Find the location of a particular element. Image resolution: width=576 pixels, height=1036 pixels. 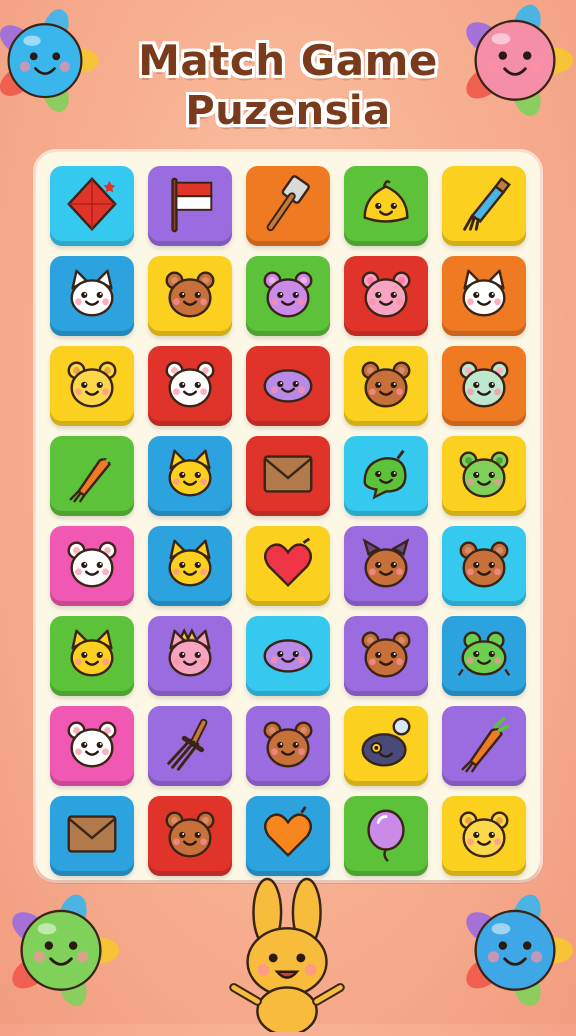

fork-icon is located at coordinates (190, 746).